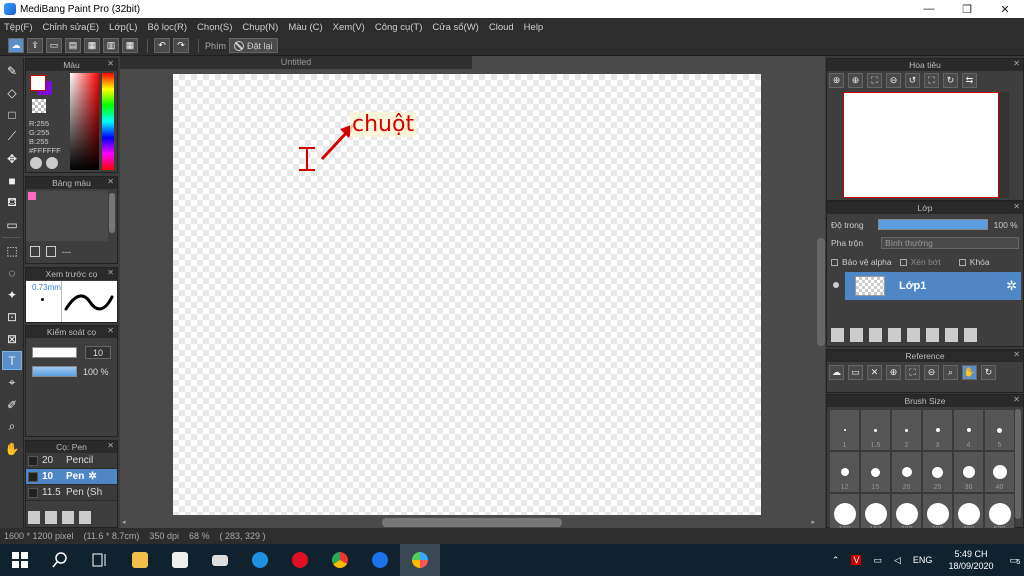 The height and width of the screenshot is (576, 1024). What do you see at coordinates (12, 382) in the screenshot?
I see `operation-tool-icon: ⌖` at bounding box center [12, 382].